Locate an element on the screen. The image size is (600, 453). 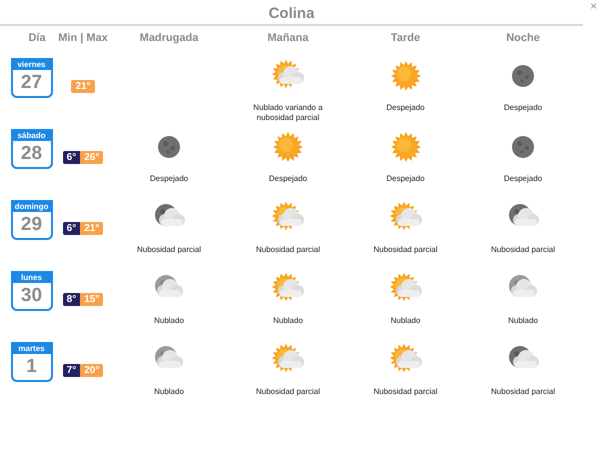
column-header: Min | Max is located at coordinates (83, 38).